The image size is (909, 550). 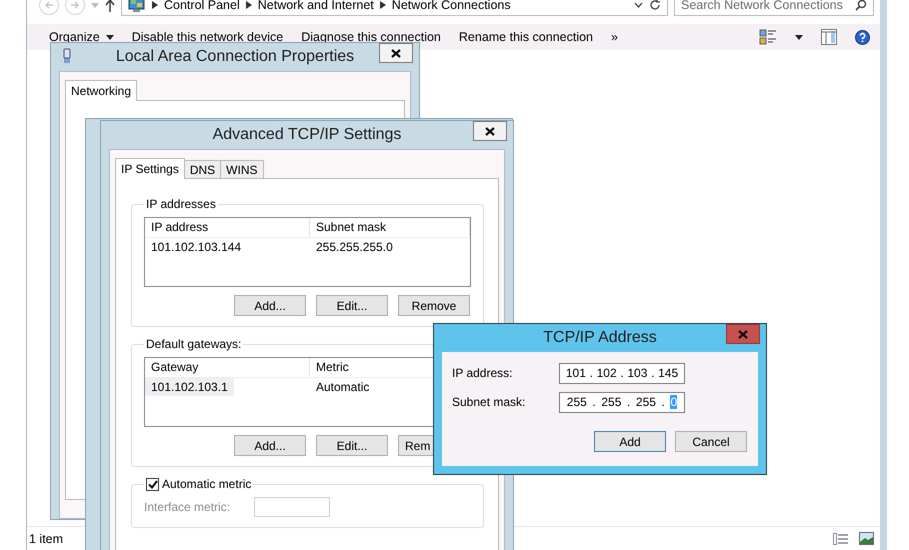 I want to click on network-adapter-icon, so click(x=67, y=56).